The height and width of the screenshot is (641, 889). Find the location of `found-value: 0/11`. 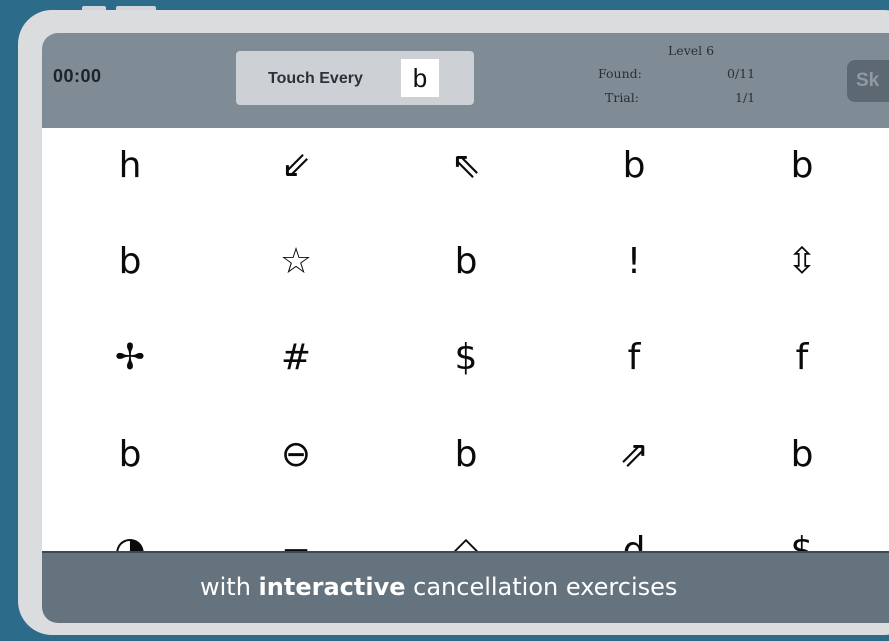

found-value: 0/11 is located at coordinates (741, 73).